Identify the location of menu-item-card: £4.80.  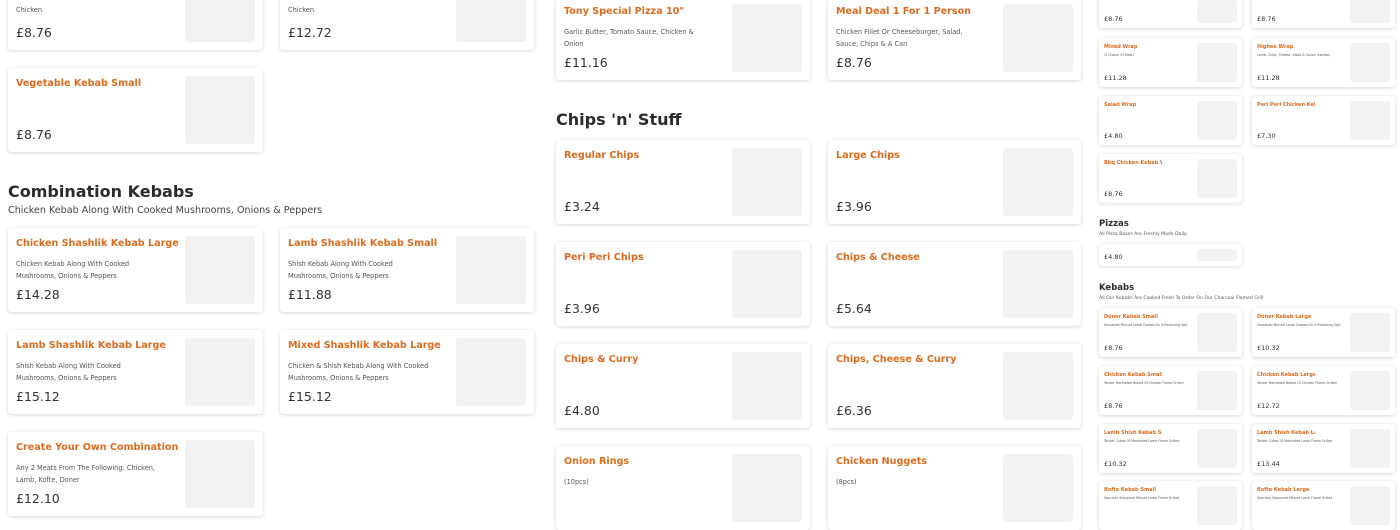
(1170, 255).